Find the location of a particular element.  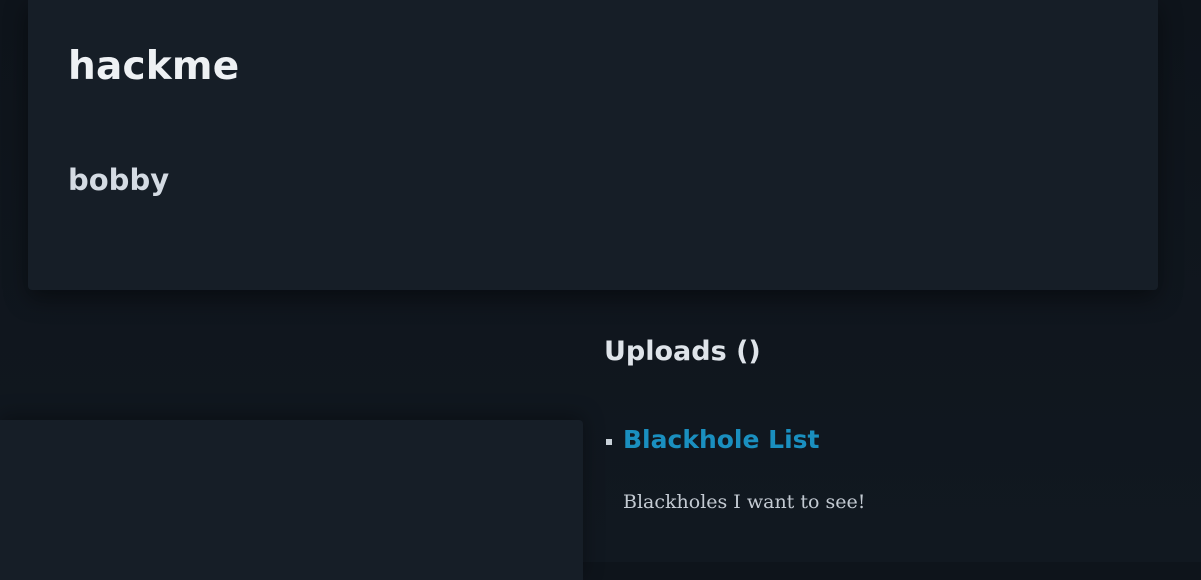

list-item: Blackhole List Blackholes I want to see! is located at coordinates (894, 467).